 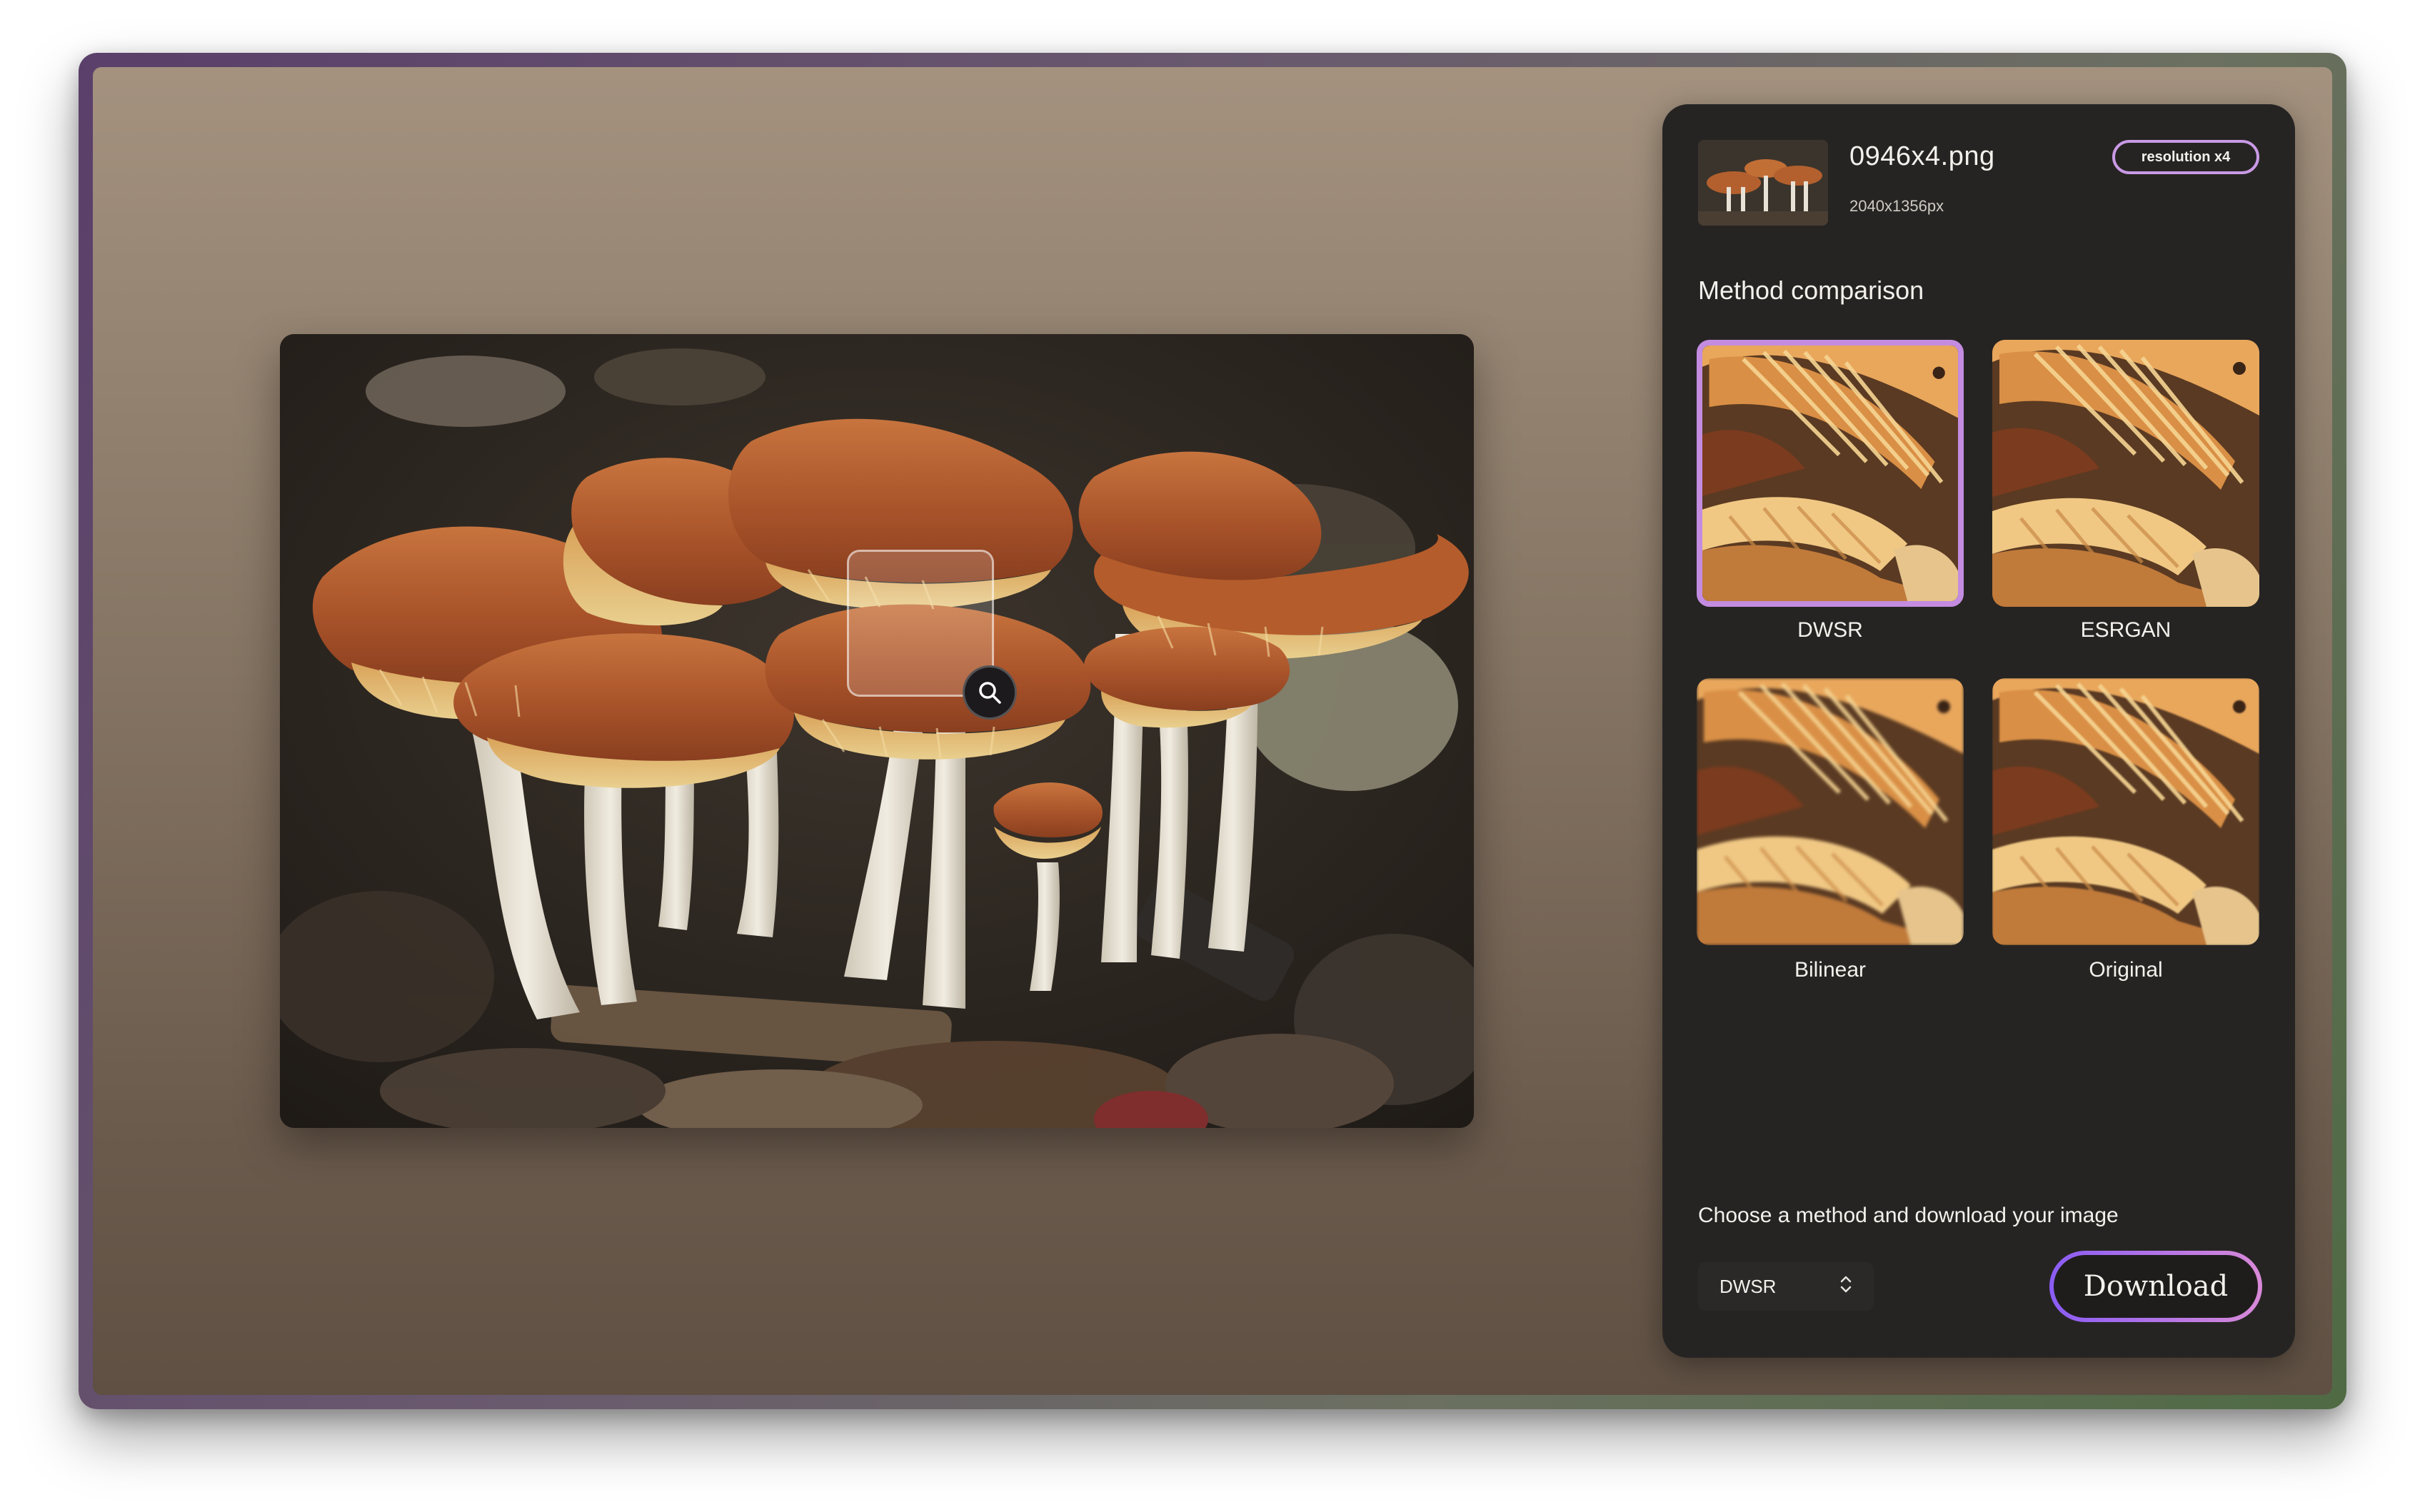 I want to click on method-select: DWSR, so click(x=1786, y=1286).